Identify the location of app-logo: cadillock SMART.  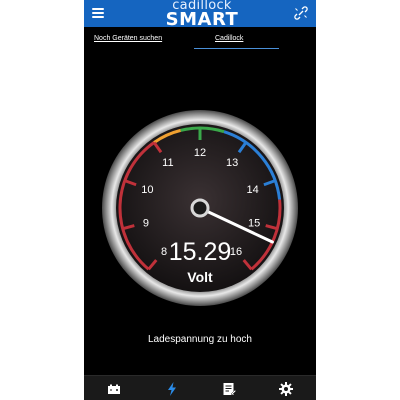
(202, 15).